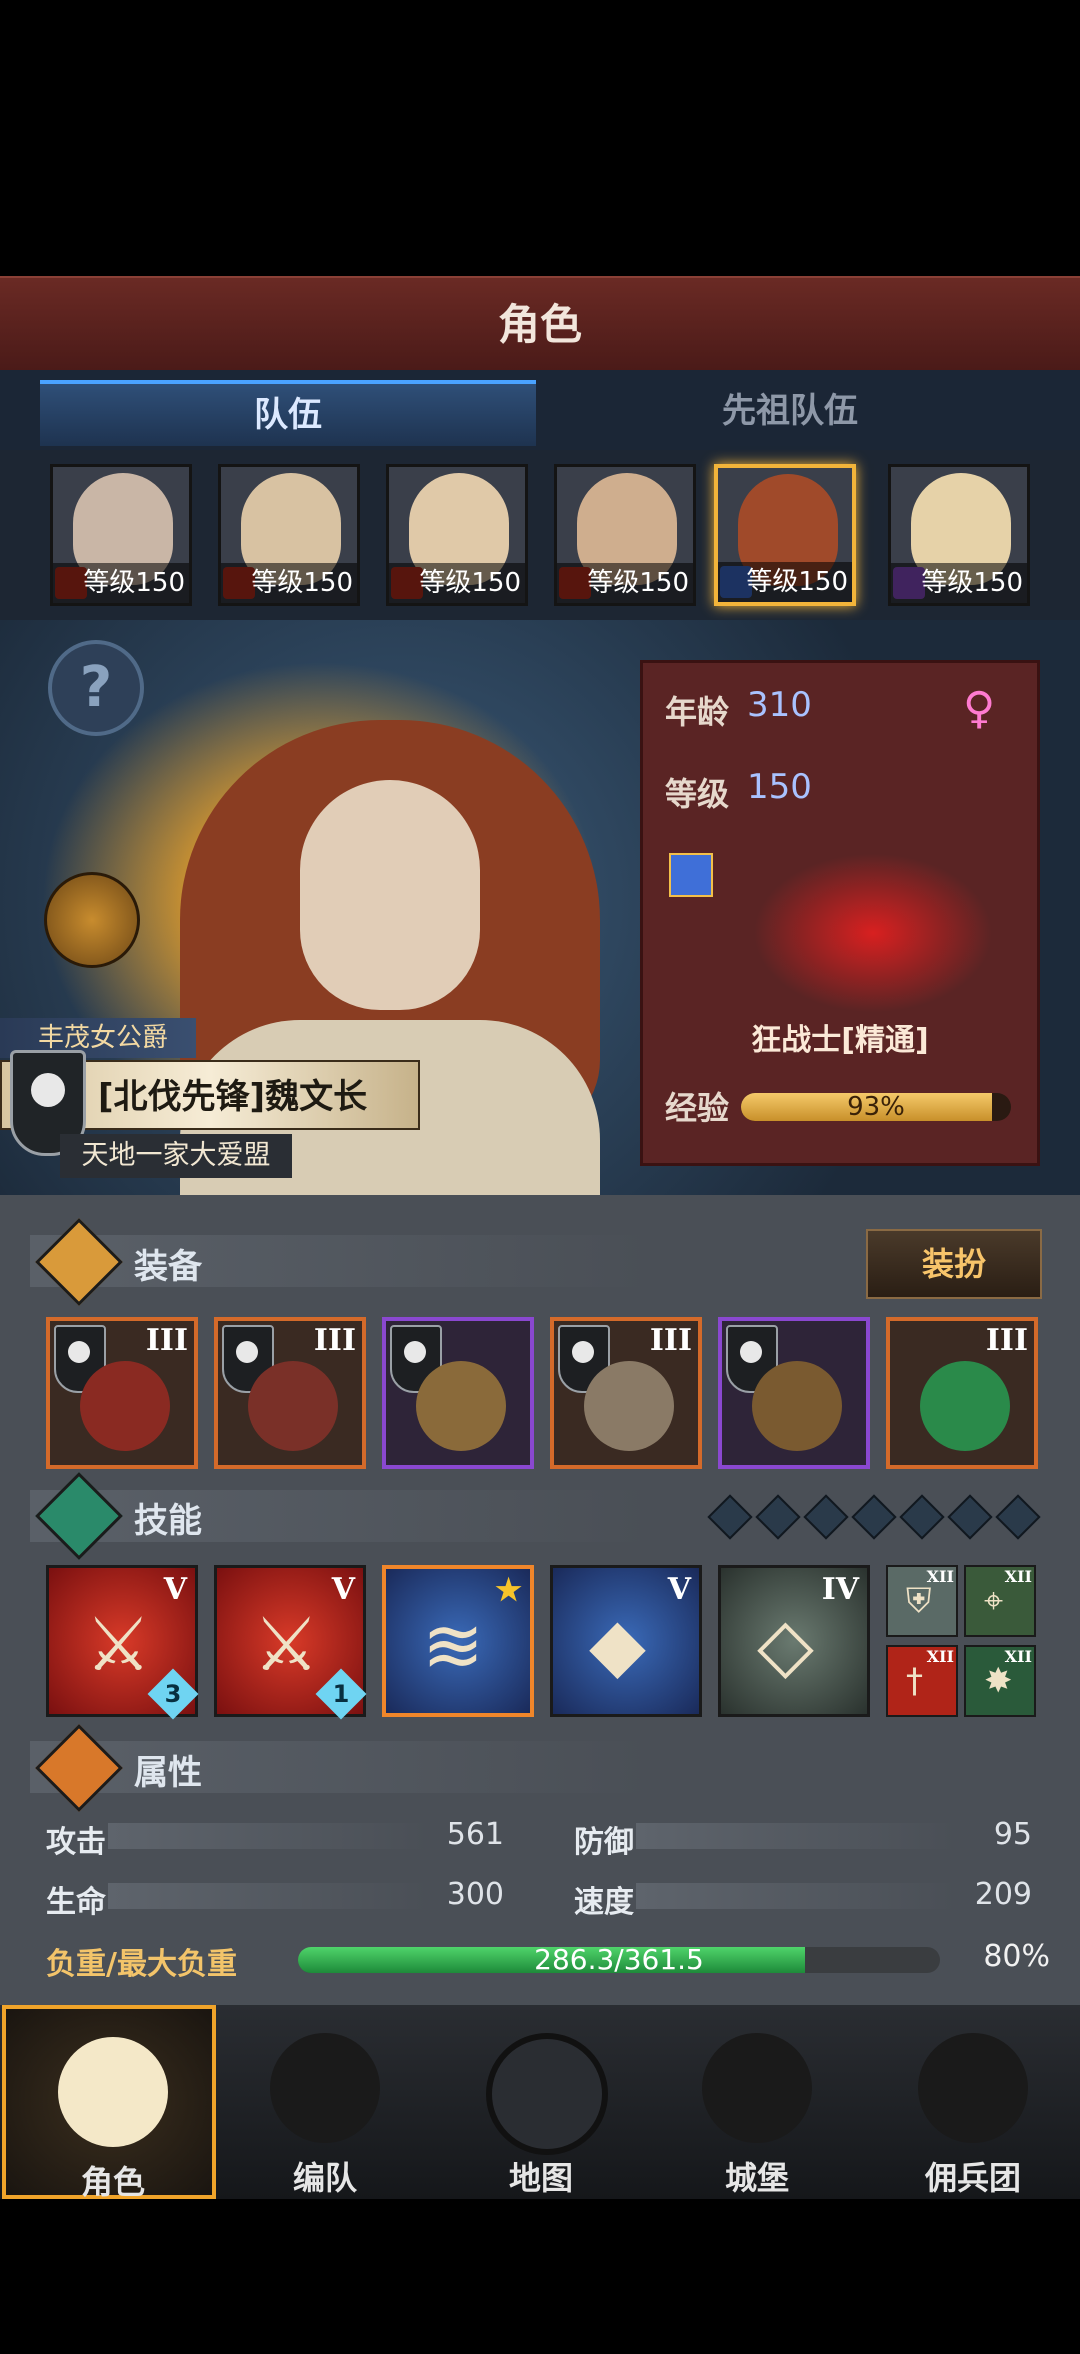 The height and width of the screenshot is (2354, 1080). I want to click on load-percent: 80%, so click(1016, 1956).